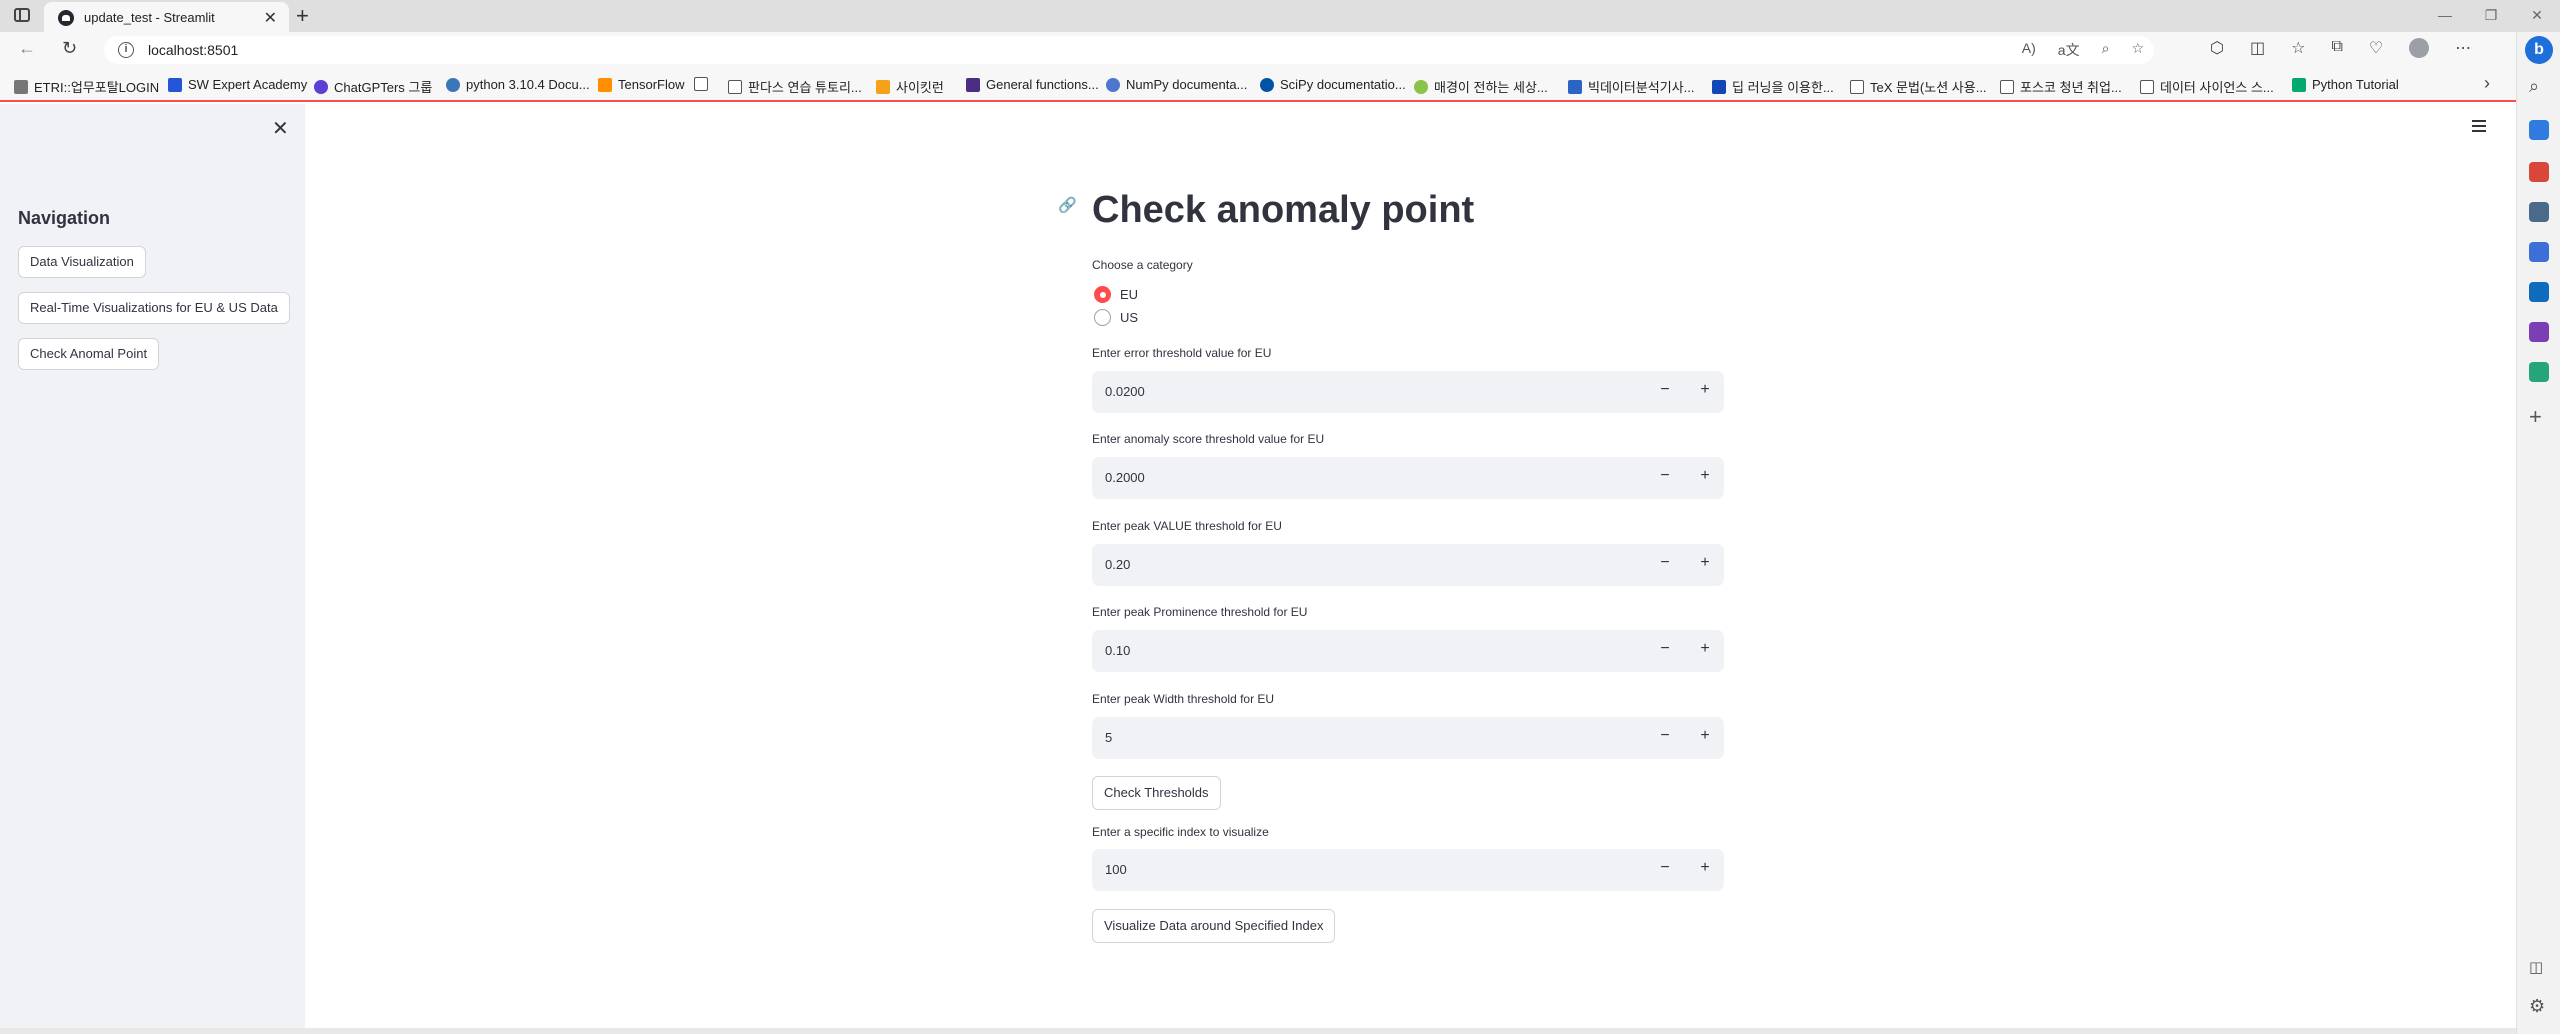 This screenshot has width=2560, height=1034. What do you see at coordinates (22, 15) in the screenshot?
I see `tab-actions-icon` at bounding box center [22, 15].